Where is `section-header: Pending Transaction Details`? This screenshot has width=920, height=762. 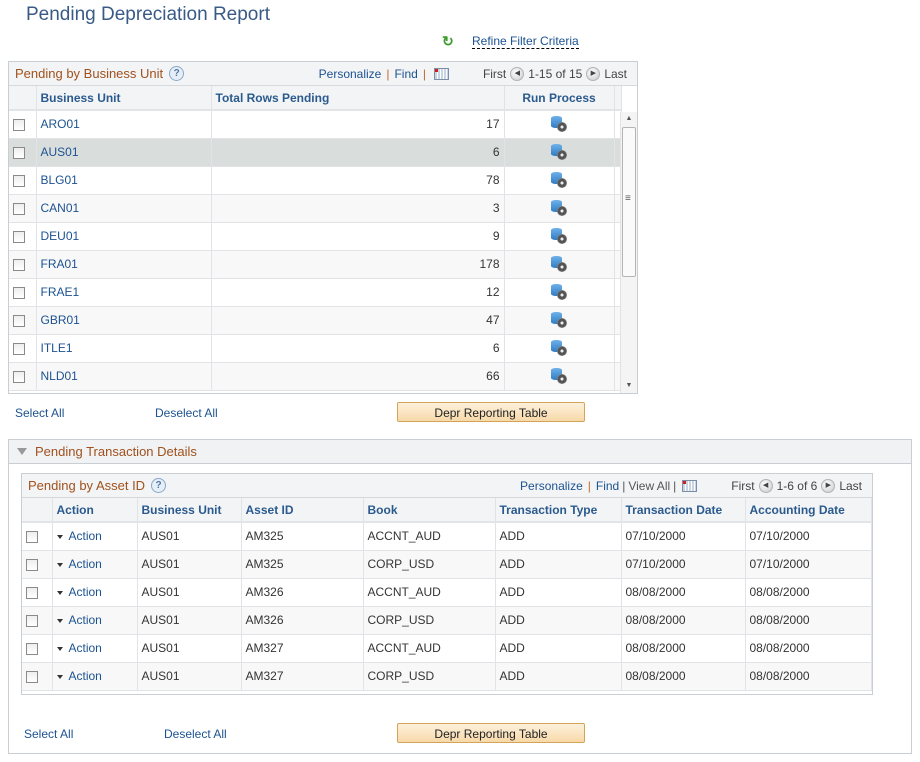
section-header: Pending Transaction Details is located at coordinates (460, 452).